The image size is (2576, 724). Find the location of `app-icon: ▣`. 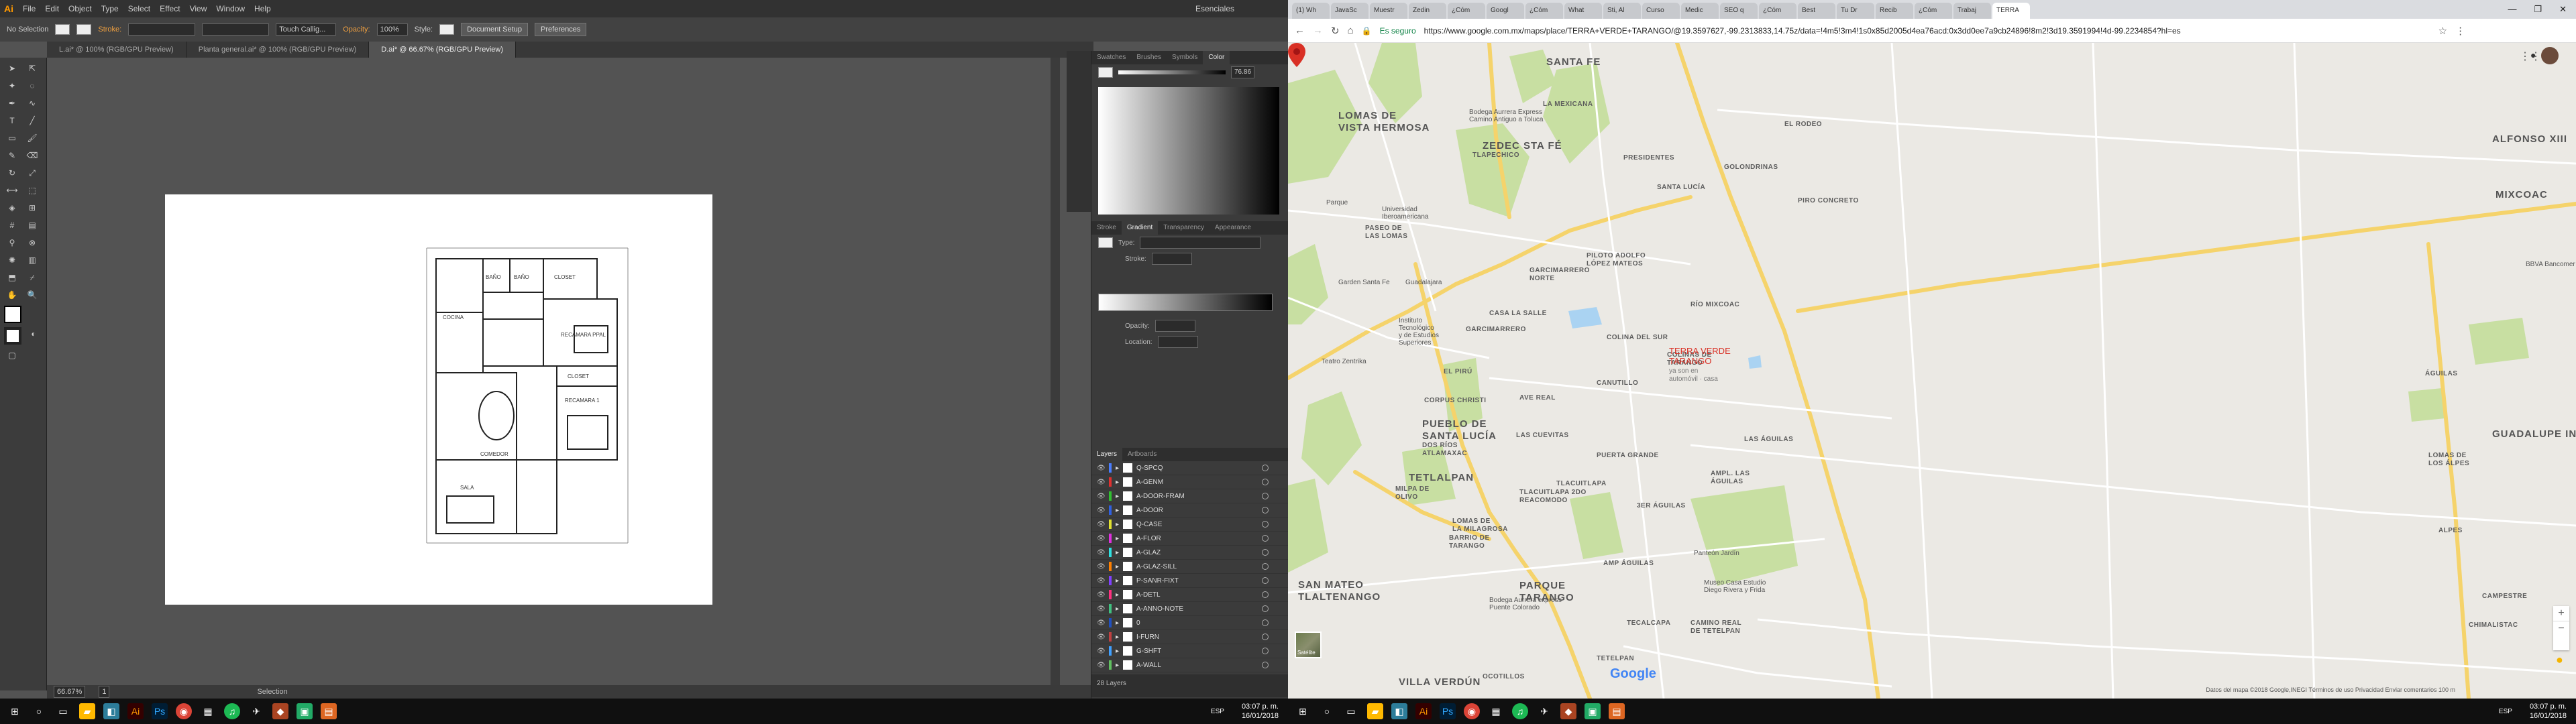

app-icon: ▣ is located at coordinates (305, 711).